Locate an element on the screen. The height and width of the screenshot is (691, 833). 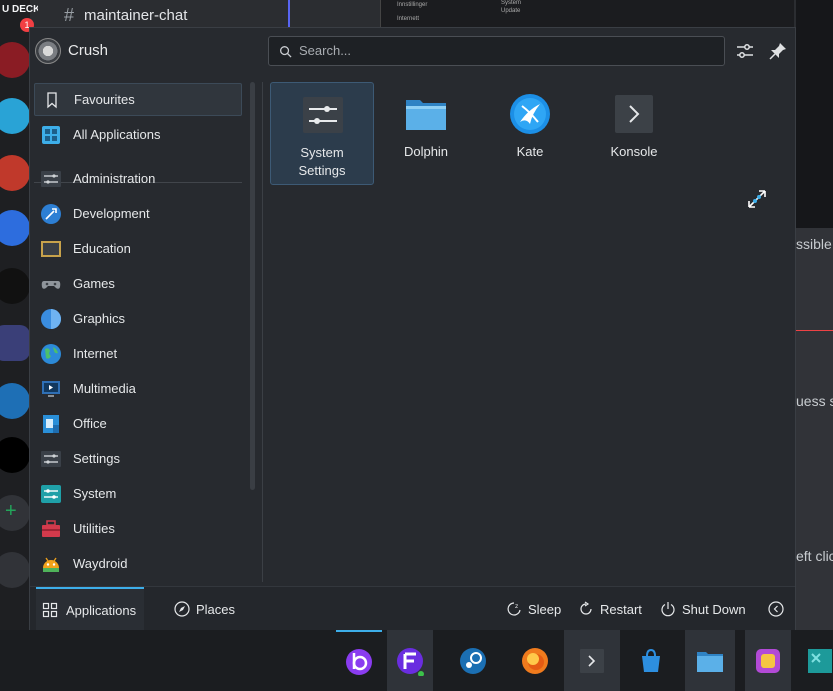
graphics-icon is located at coordinates (51, 318).